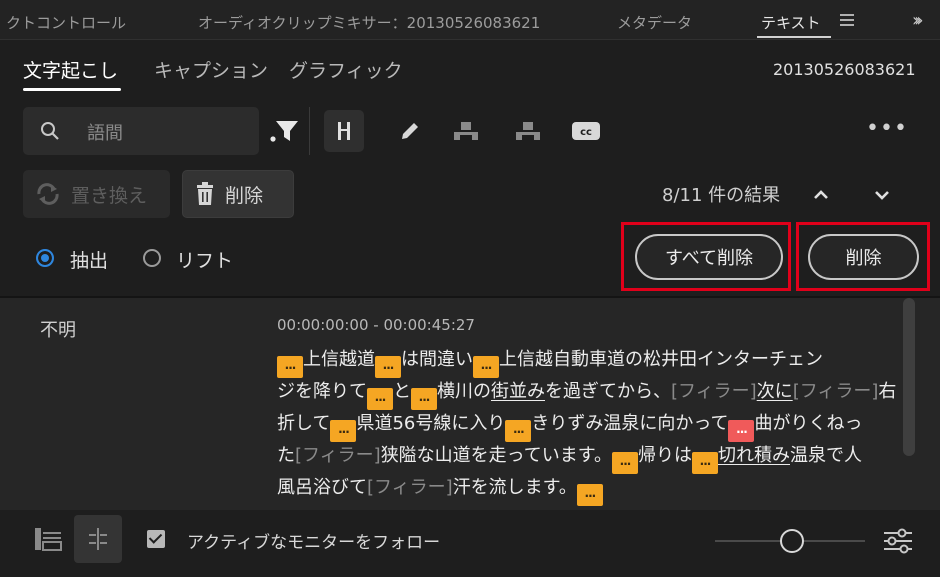 Image resolution: width=940 pixels, height=577 pixels. Describe the element at coordinates (826, 455) in the screenshot. I see `transcript-word: 温泉で人` at that location.